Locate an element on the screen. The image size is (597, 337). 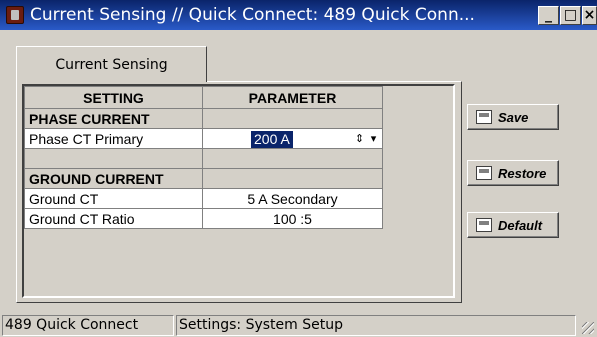
header-row: SETTING PARAMETER is located at coordinates (203, 97).